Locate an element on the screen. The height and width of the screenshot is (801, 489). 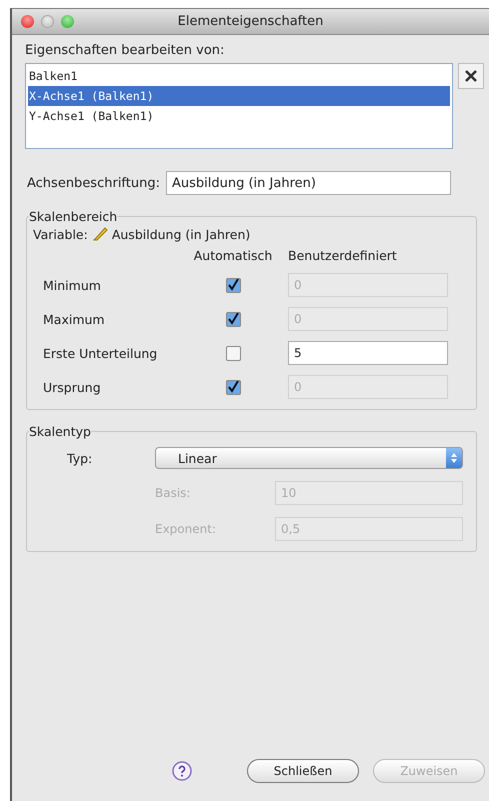
row-label: Erste Unterteilung is located at coordinates (100, 353).